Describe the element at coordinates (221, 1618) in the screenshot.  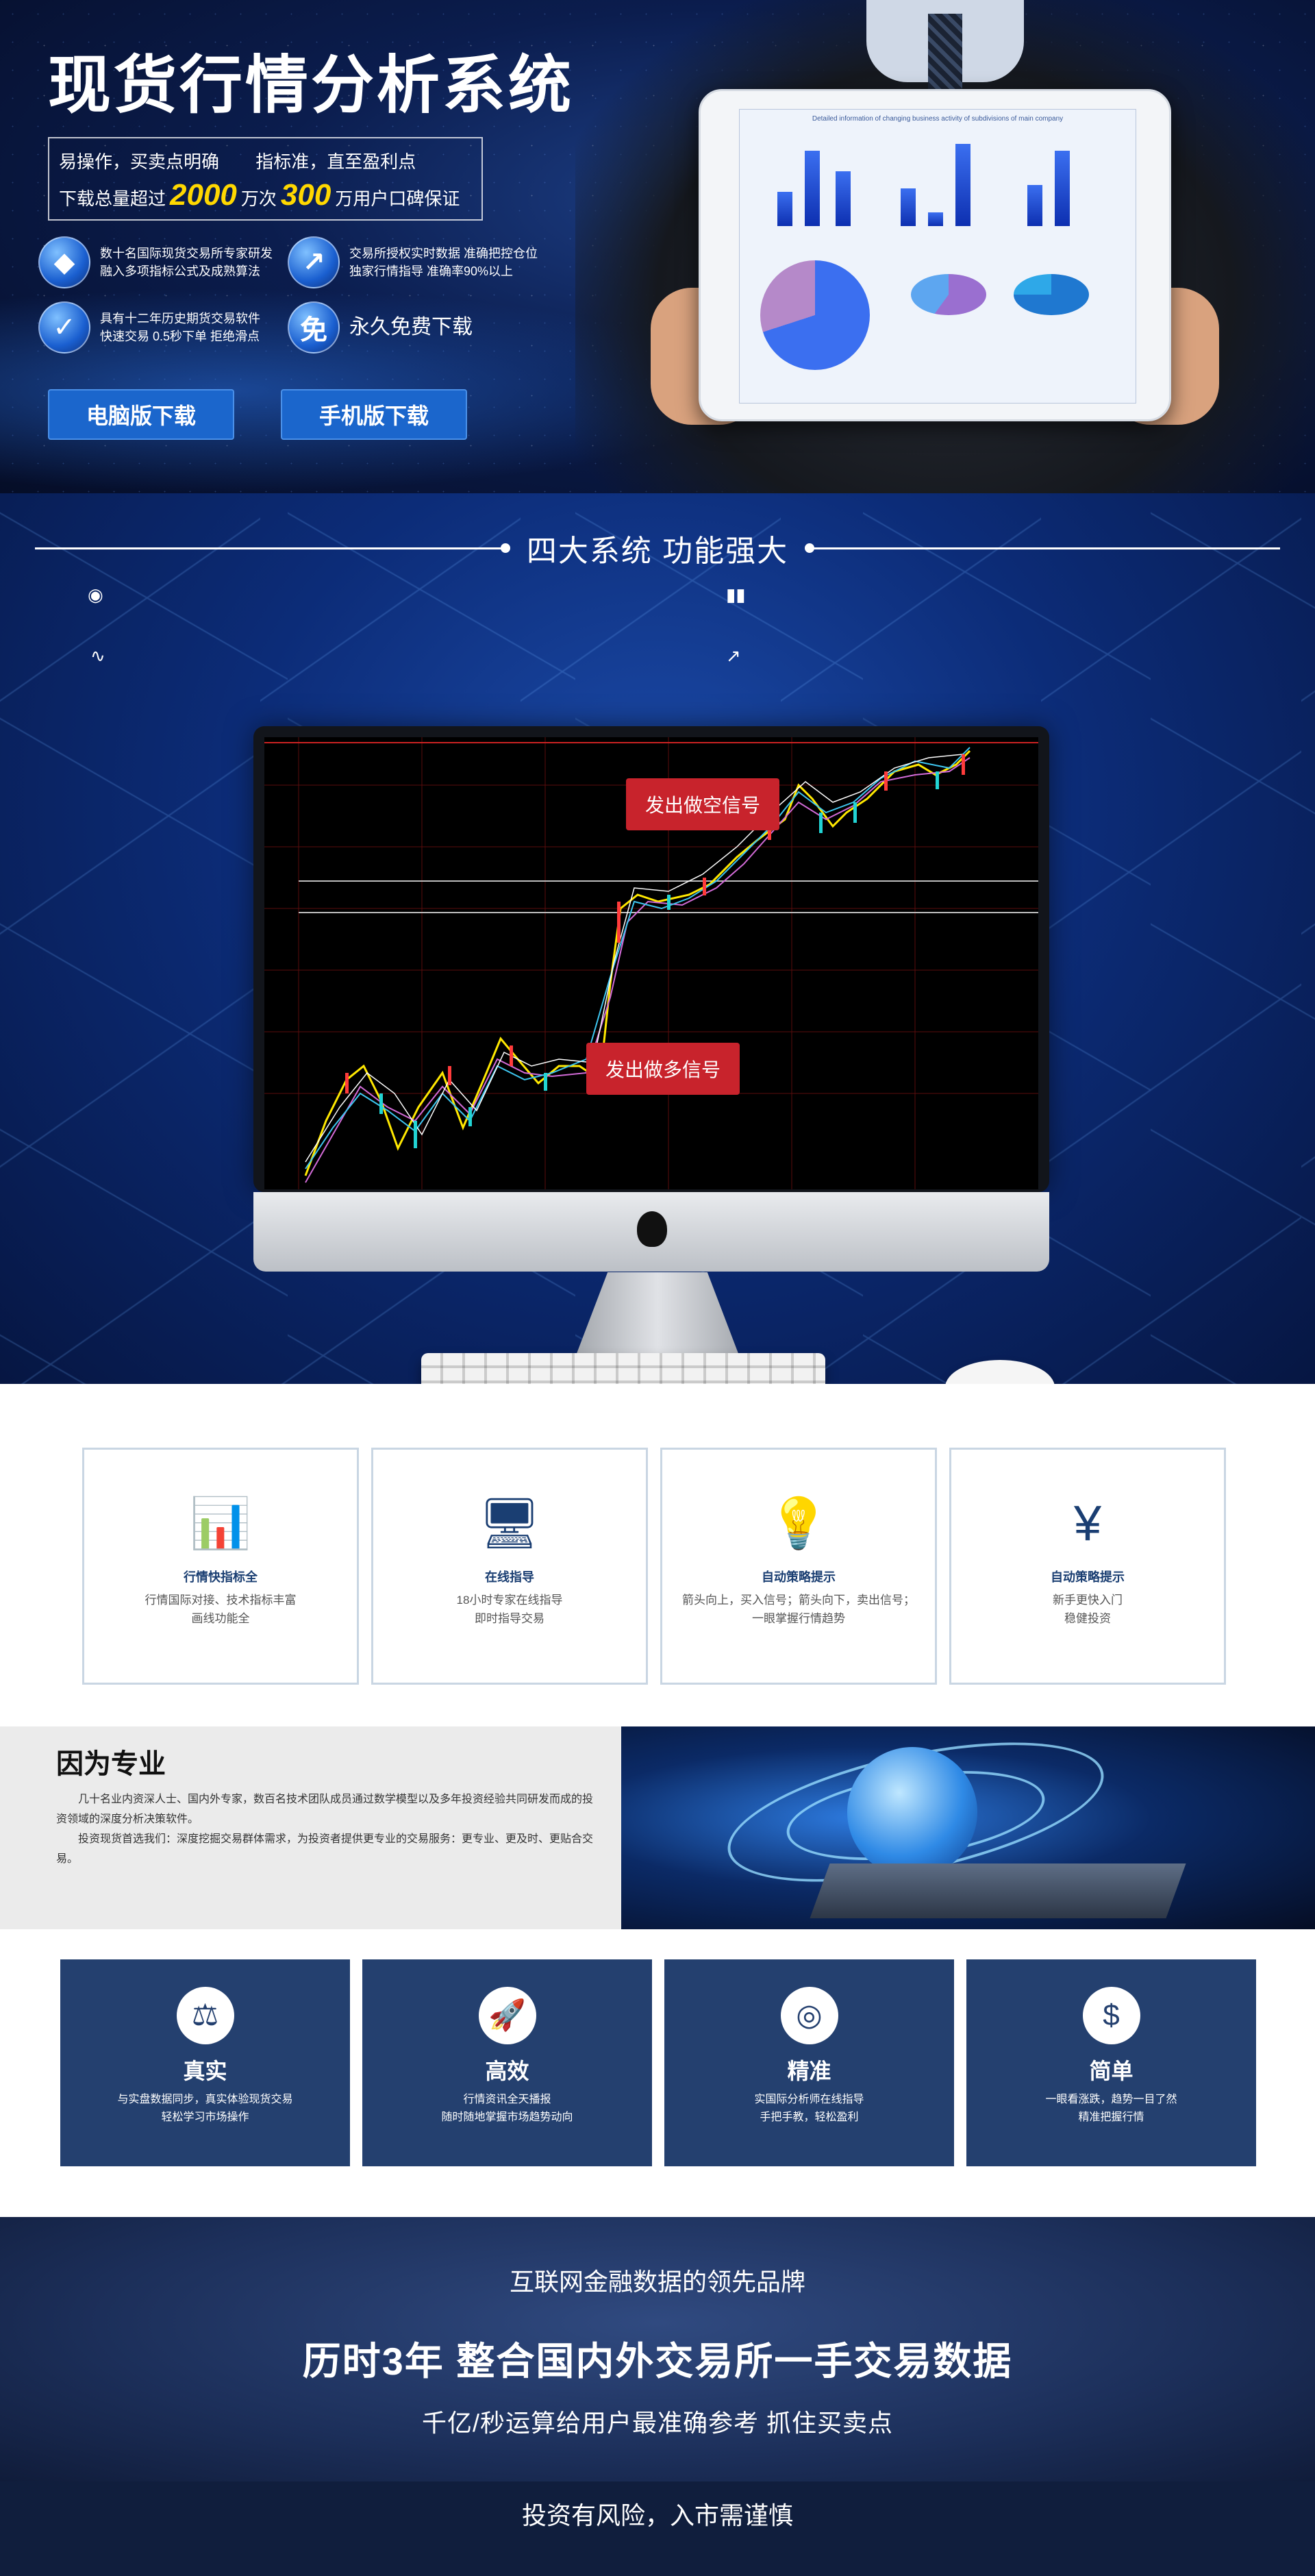
I see `card-line: 画线功能全` at that location.